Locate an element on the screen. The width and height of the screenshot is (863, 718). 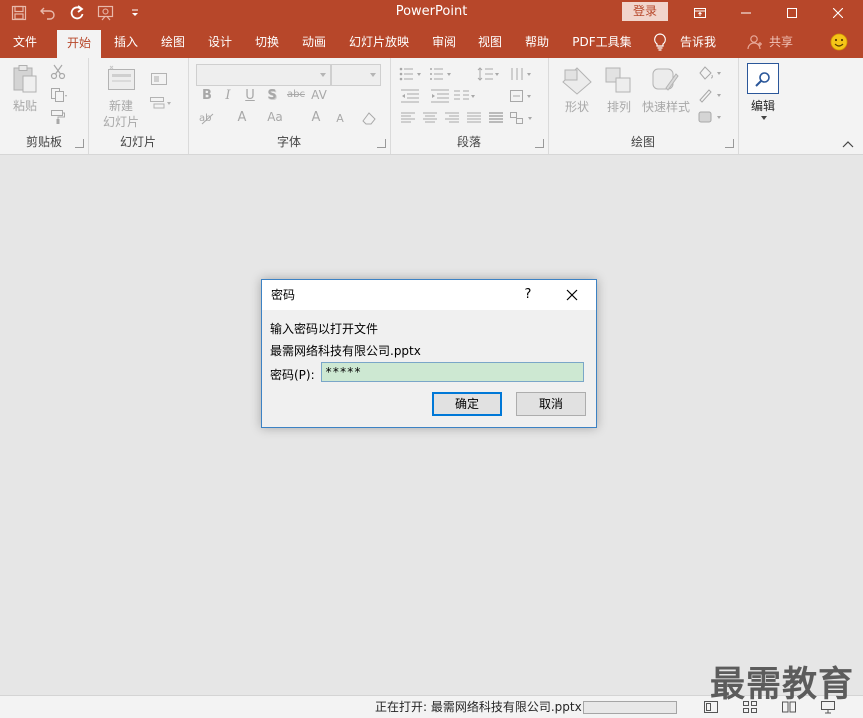
strikethrough-button: abc is located at coordinates (296, 94).